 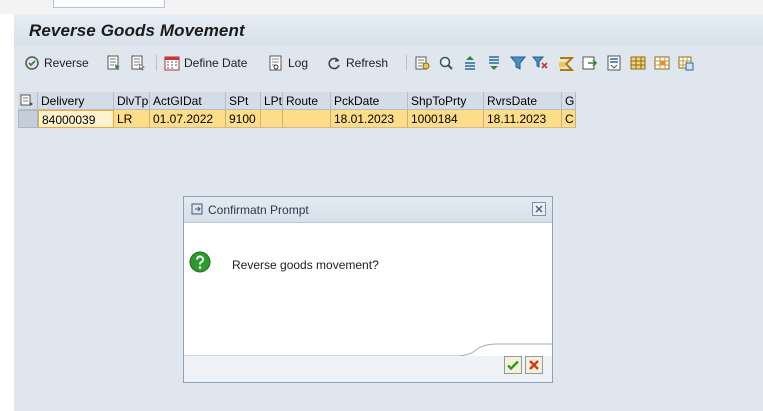 What do you see at coordinates (368, 369) in the screenshot?
I see `dialog-footer` at bounding box center [368, 369].